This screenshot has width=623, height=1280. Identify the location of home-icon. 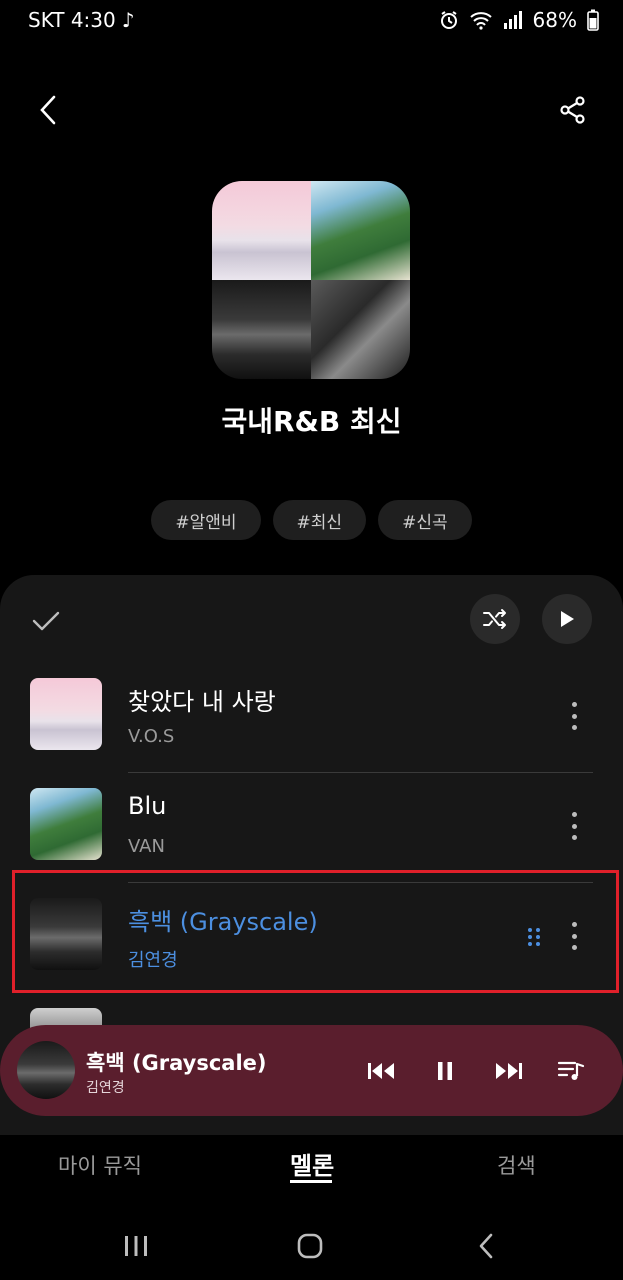
(310, 1246).